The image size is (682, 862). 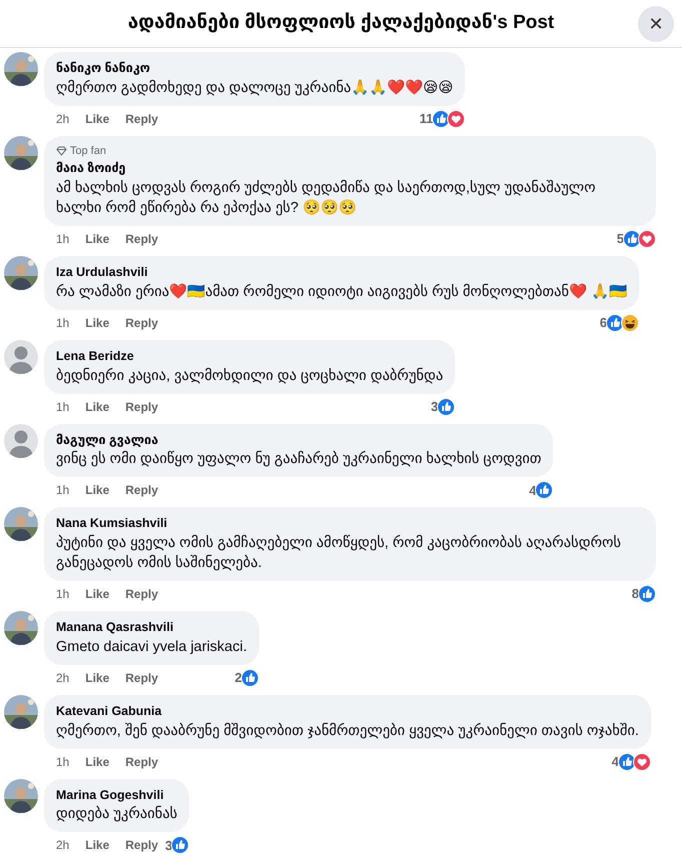 What do you see at coordinates (350, 523) in the screenshot?
I see `commenter-name: Nana Kumsiashvili` at bounding box center [350, 523].